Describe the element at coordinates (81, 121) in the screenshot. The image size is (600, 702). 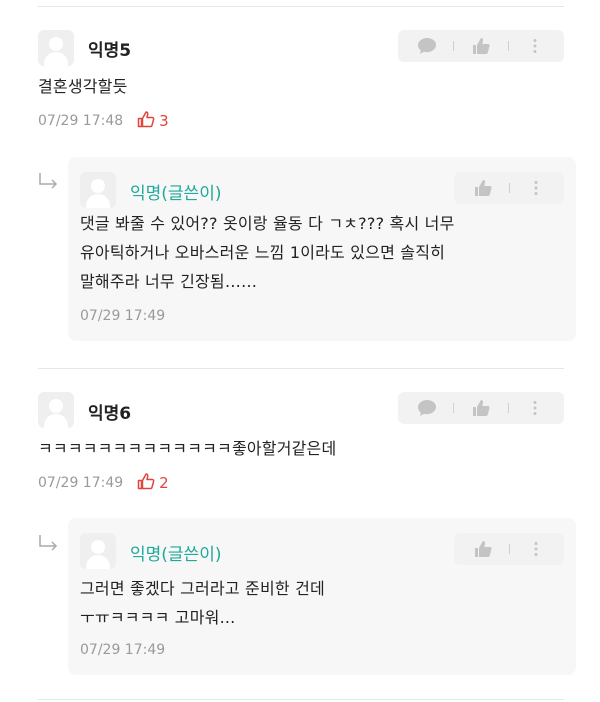
I see `comment-time: 07/29 17:48` at that location.